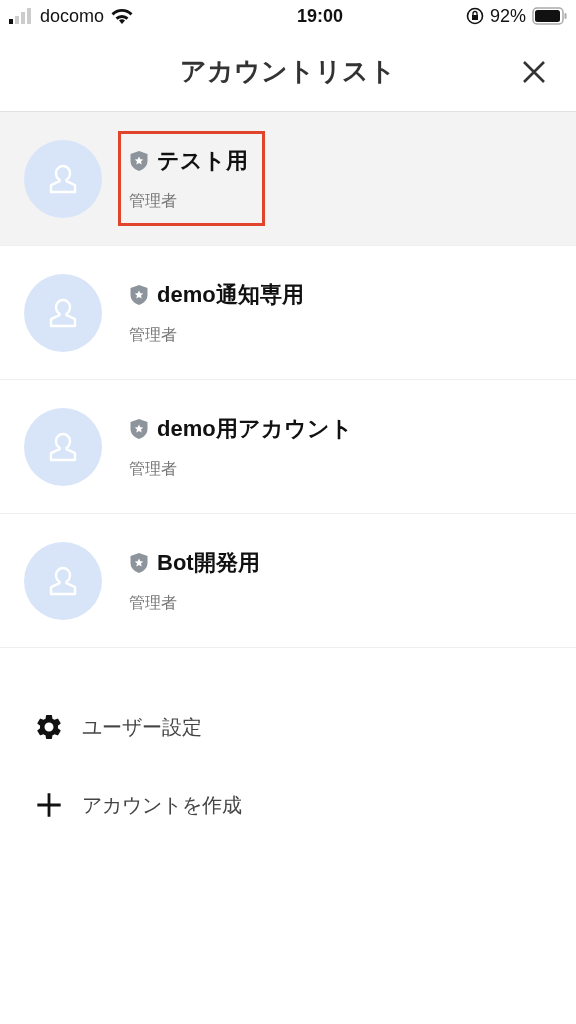 The image size is (576, 1024). I want to click on account-name: テスト用, so click(202, 161).